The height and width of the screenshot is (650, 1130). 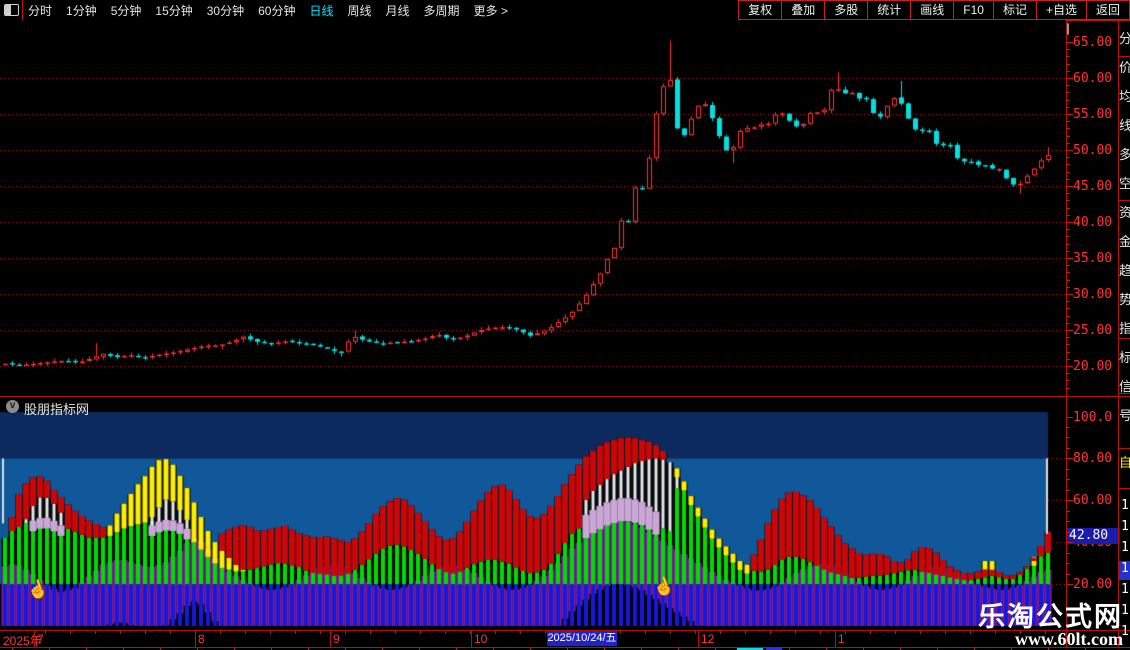 I want to click on clipped-sidebar-text: 号, so click(x=1124, y=415).